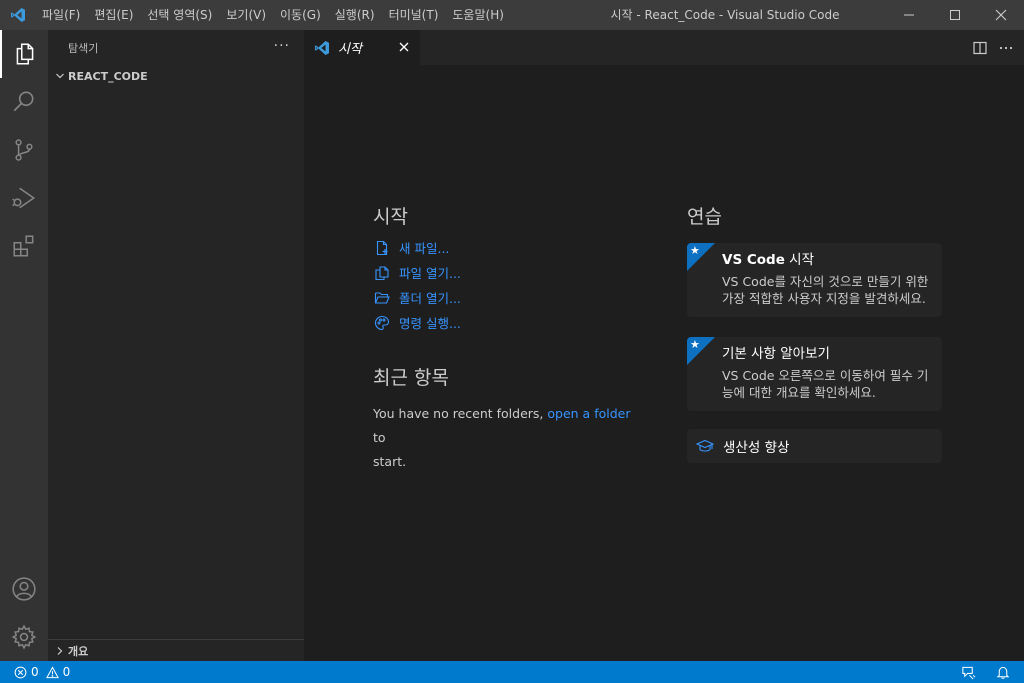  I want to click on window-controls, so click(955, 15).